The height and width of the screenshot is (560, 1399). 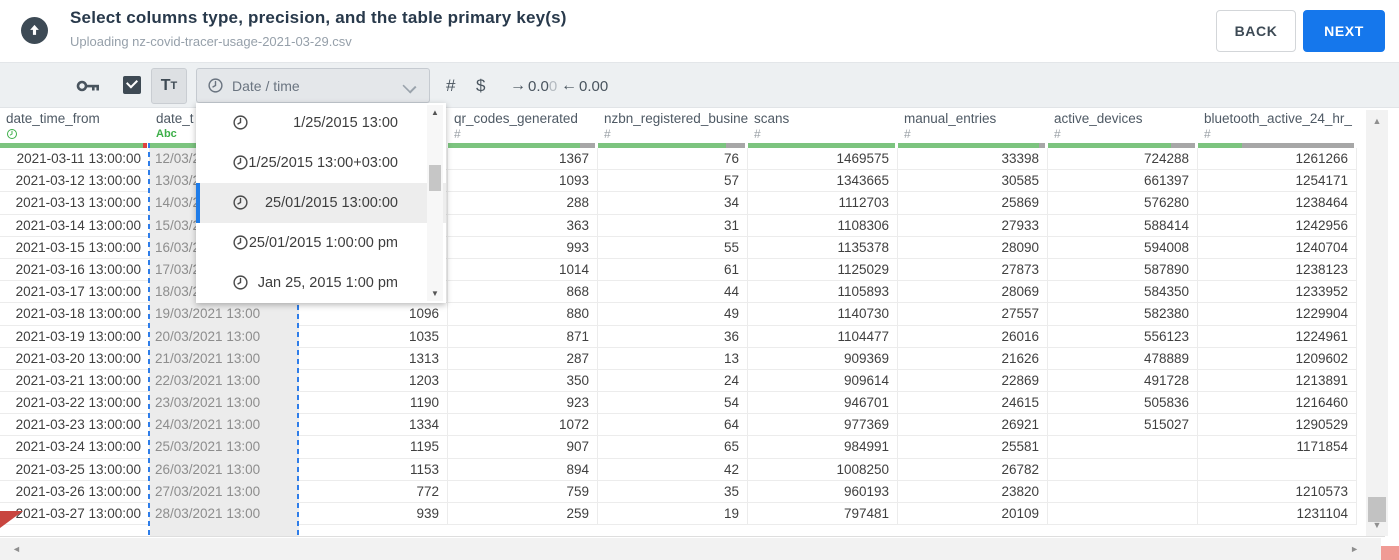 What do you see at coordinates (523, 358) in the screenshot?
I see `table-cell: 287` at bounding box center [523, 358].